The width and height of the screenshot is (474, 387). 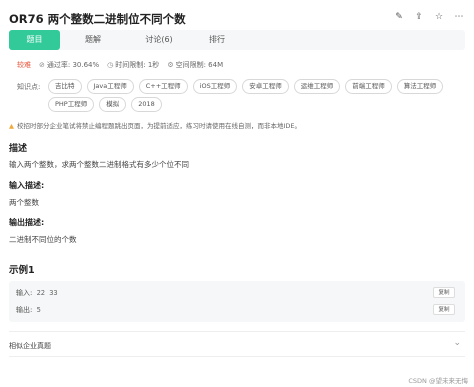 I want to click on watermark: CSDN @望未来无悔, so click(x=438, y=381).